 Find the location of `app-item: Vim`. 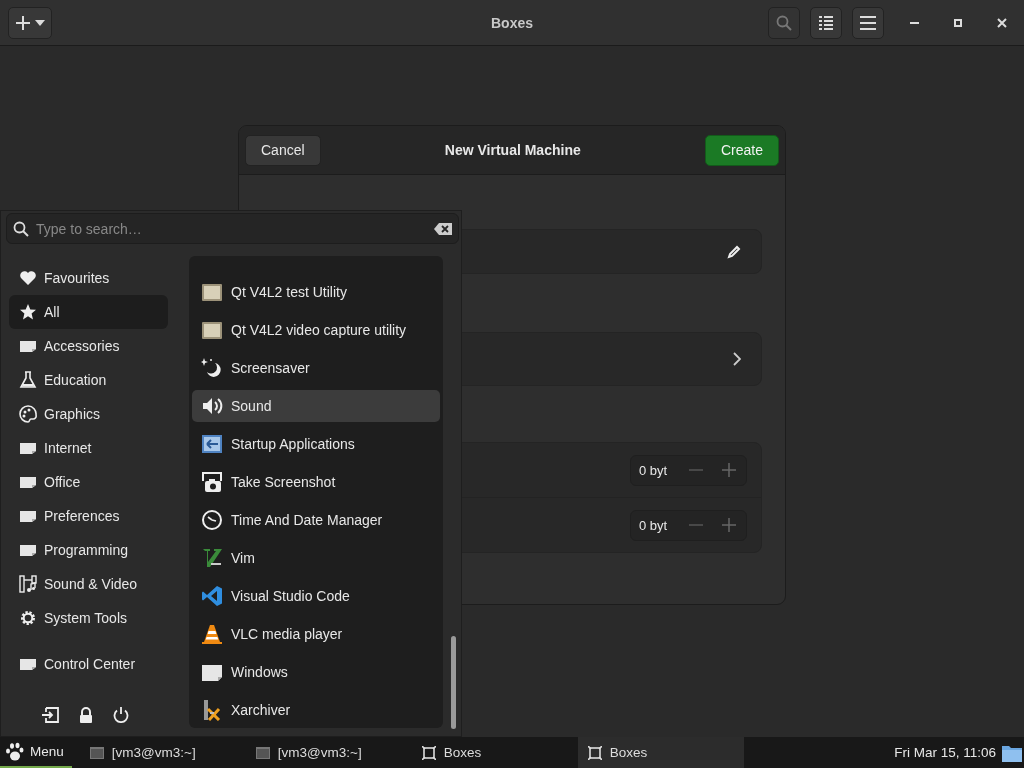

app-item: Vim is located at coordinates (316, 558).